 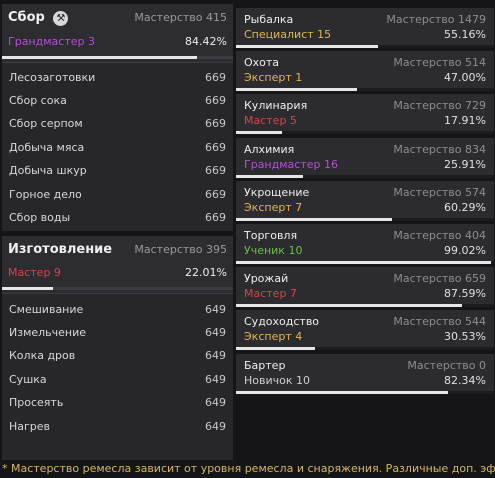 I want to click on skill-name: Нагрев, so click(x=30, y=426).